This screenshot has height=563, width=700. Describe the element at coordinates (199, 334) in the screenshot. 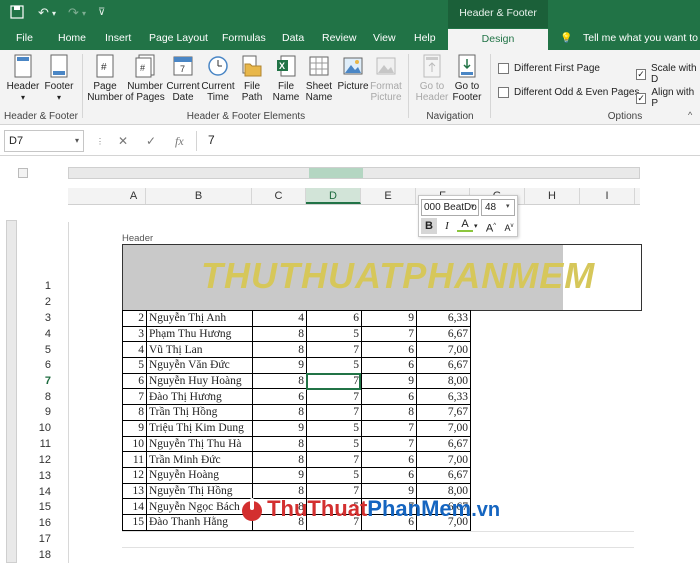

I see `cell-name: Phạm Thu Hương` at that location.